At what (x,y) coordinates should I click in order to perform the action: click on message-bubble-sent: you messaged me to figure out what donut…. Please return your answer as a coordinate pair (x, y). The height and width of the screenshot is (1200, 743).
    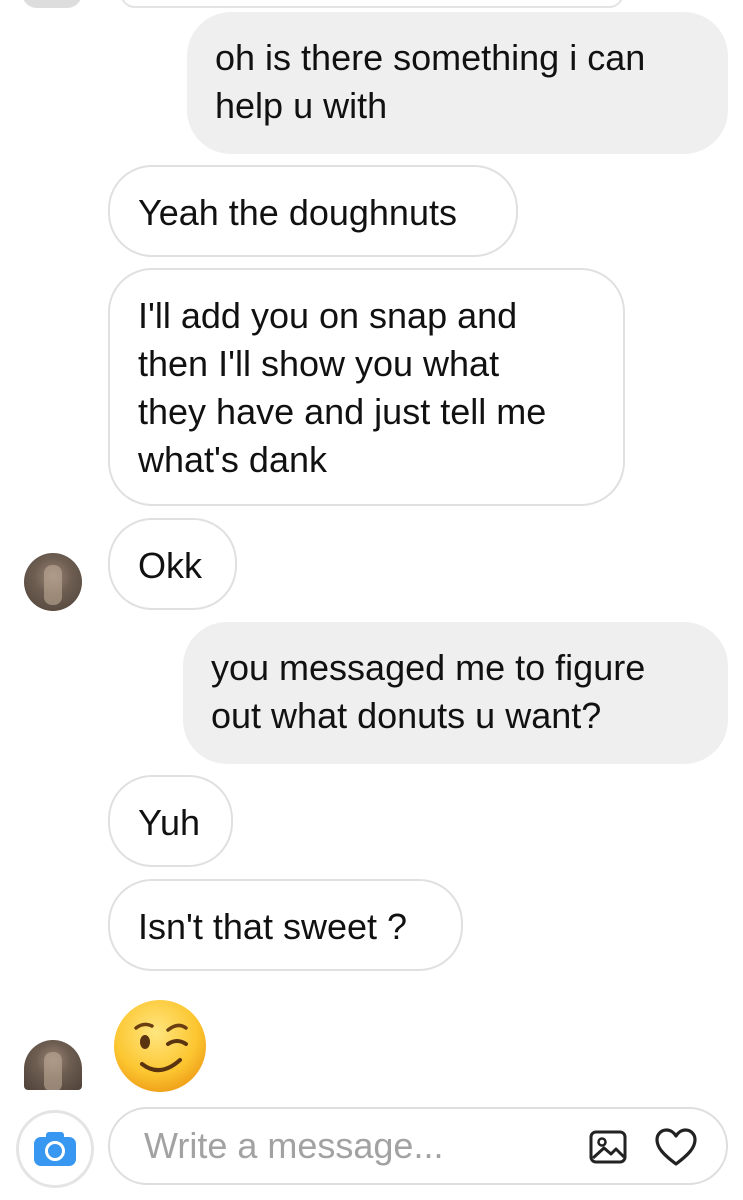
    Looking at the image, I should click on (455, 693).